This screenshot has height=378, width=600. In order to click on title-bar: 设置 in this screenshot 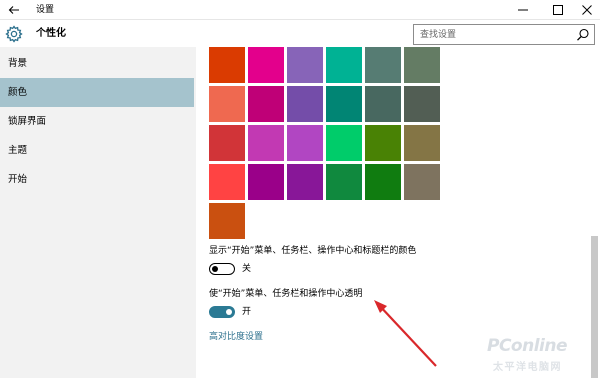, I will do `click(300, 10)`.